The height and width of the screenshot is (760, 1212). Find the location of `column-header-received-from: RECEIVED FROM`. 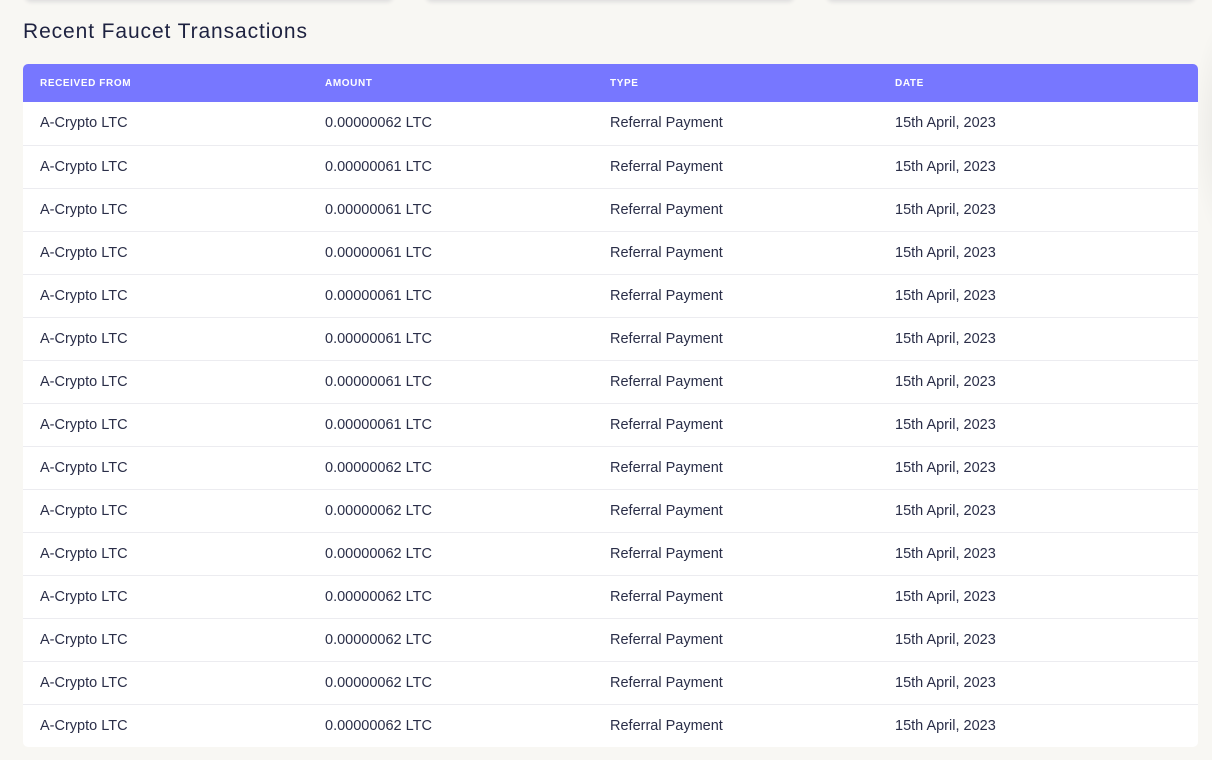

column-header-received-from: RECEIVED FROM is located at coordinates (86, 83).